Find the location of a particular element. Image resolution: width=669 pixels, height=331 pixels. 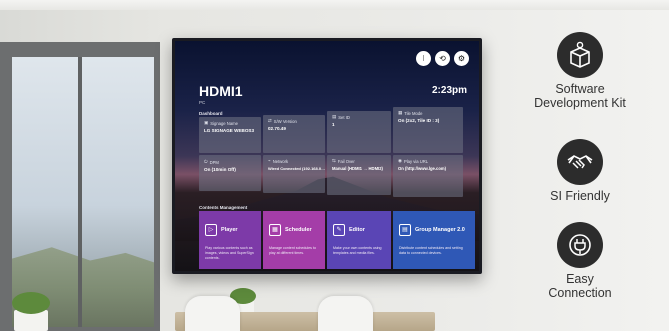

signage-icon: ▣ is located at coordinates (206, 123).